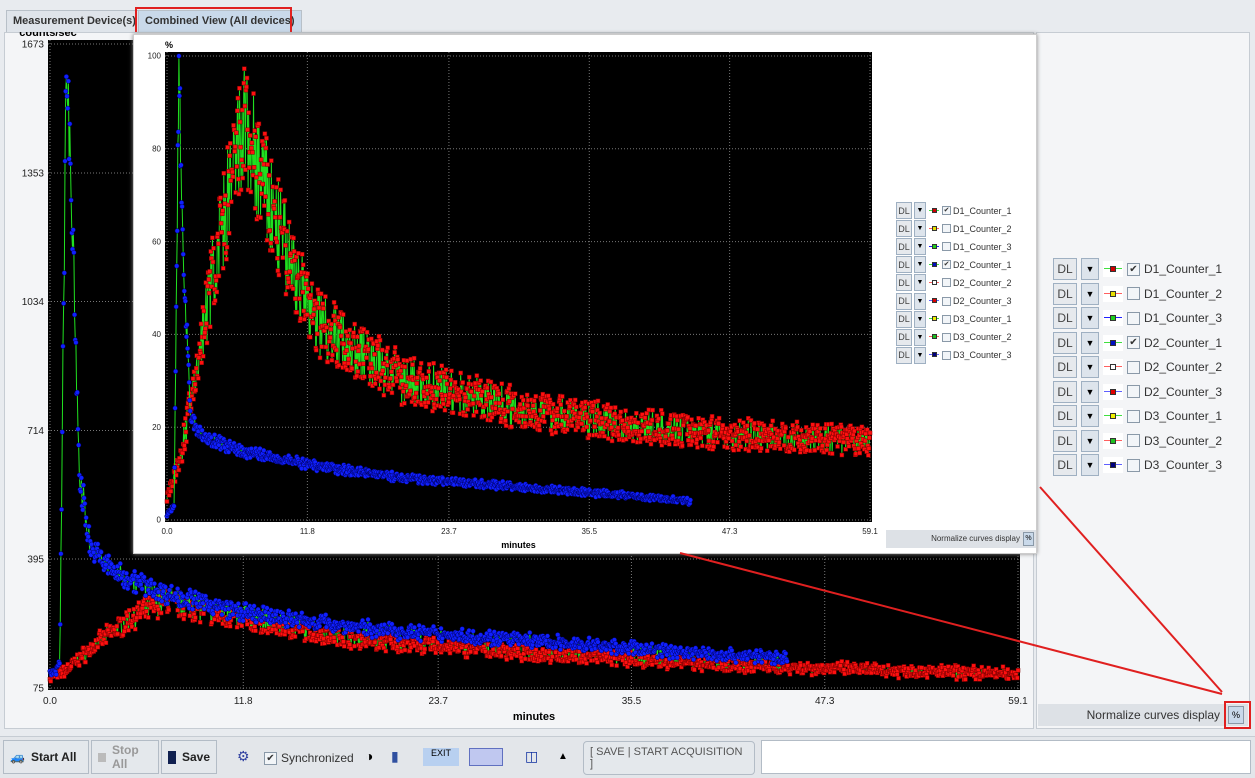 Image resolution: width=1255 pixels, height=778 pixels. I want to click on sync-icon: ⚙, so click(243, 757).